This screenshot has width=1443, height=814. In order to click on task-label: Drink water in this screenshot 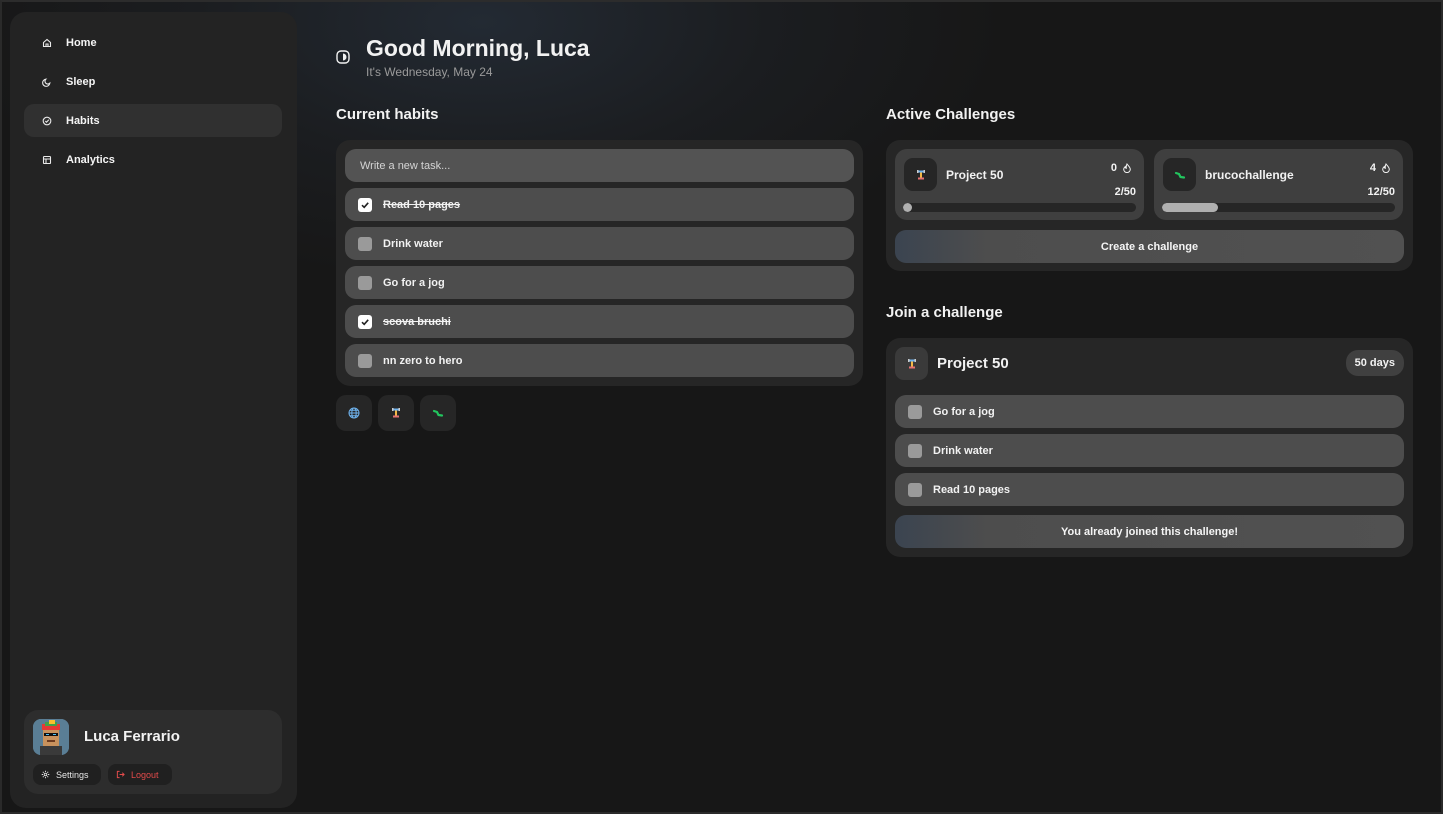, I will do `click(963, 450)`.